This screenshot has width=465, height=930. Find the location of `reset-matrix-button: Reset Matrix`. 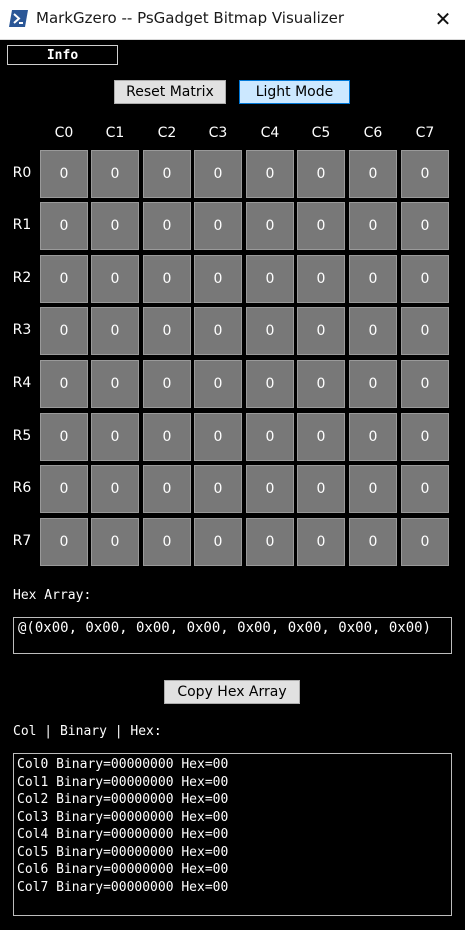

reset-matrix-button: Reset Matrix is located at coordinates (170, 92).